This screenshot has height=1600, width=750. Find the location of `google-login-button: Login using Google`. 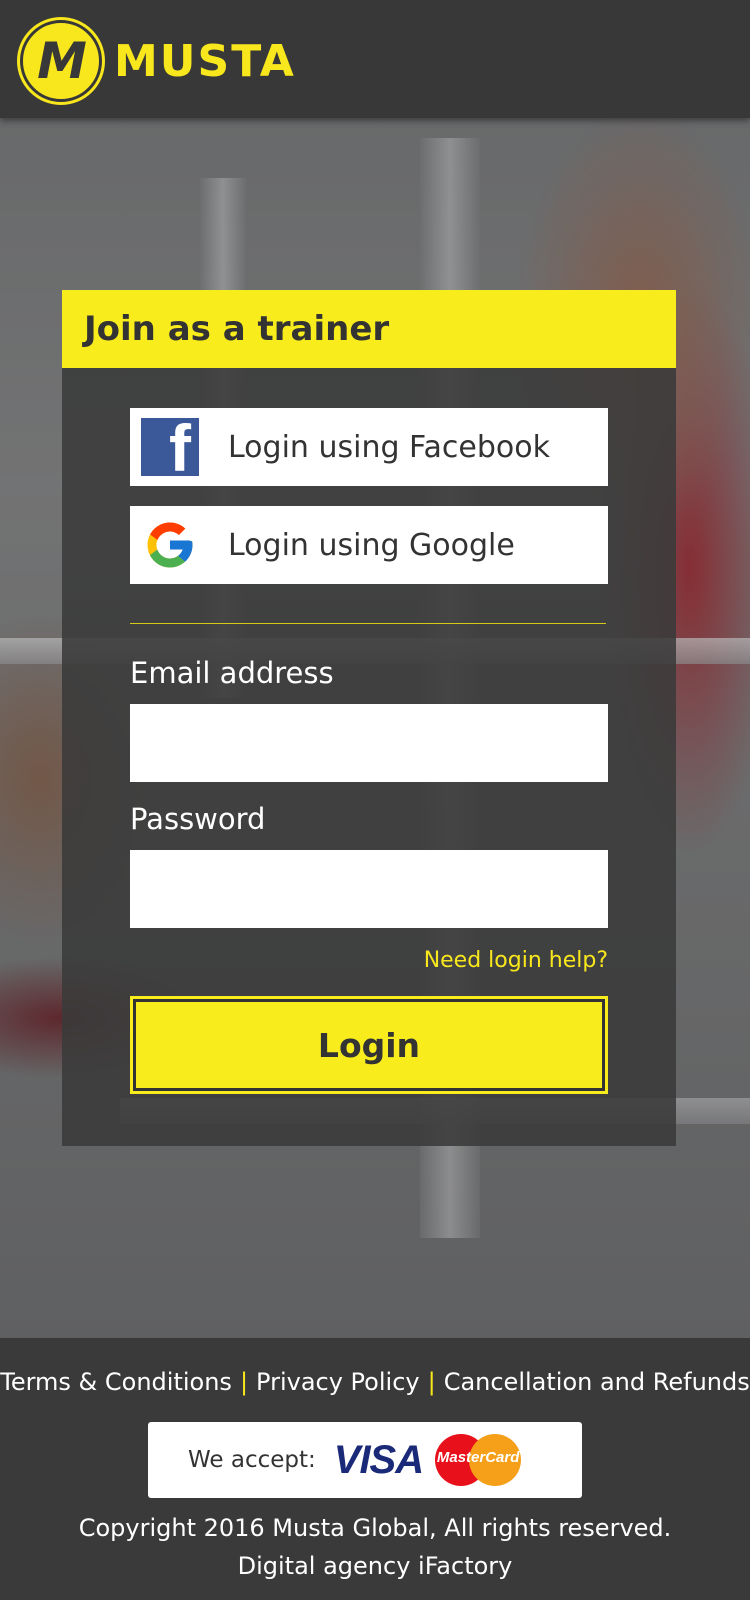

google-login-button: Login using Google is located at coordinates (369, 545).